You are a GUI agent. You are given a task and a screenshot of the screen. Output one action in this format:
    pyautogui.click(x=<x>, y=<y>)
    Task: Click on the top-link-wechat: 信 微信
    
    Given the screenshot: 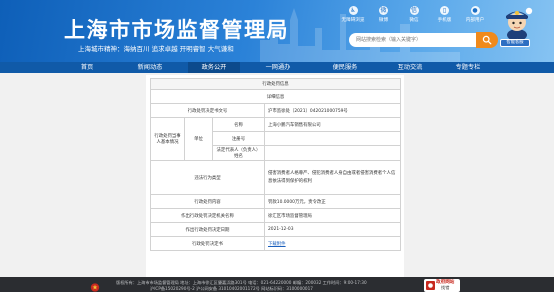 What is the action you would take?
    pyautogui.click(x=414, y=15)
    